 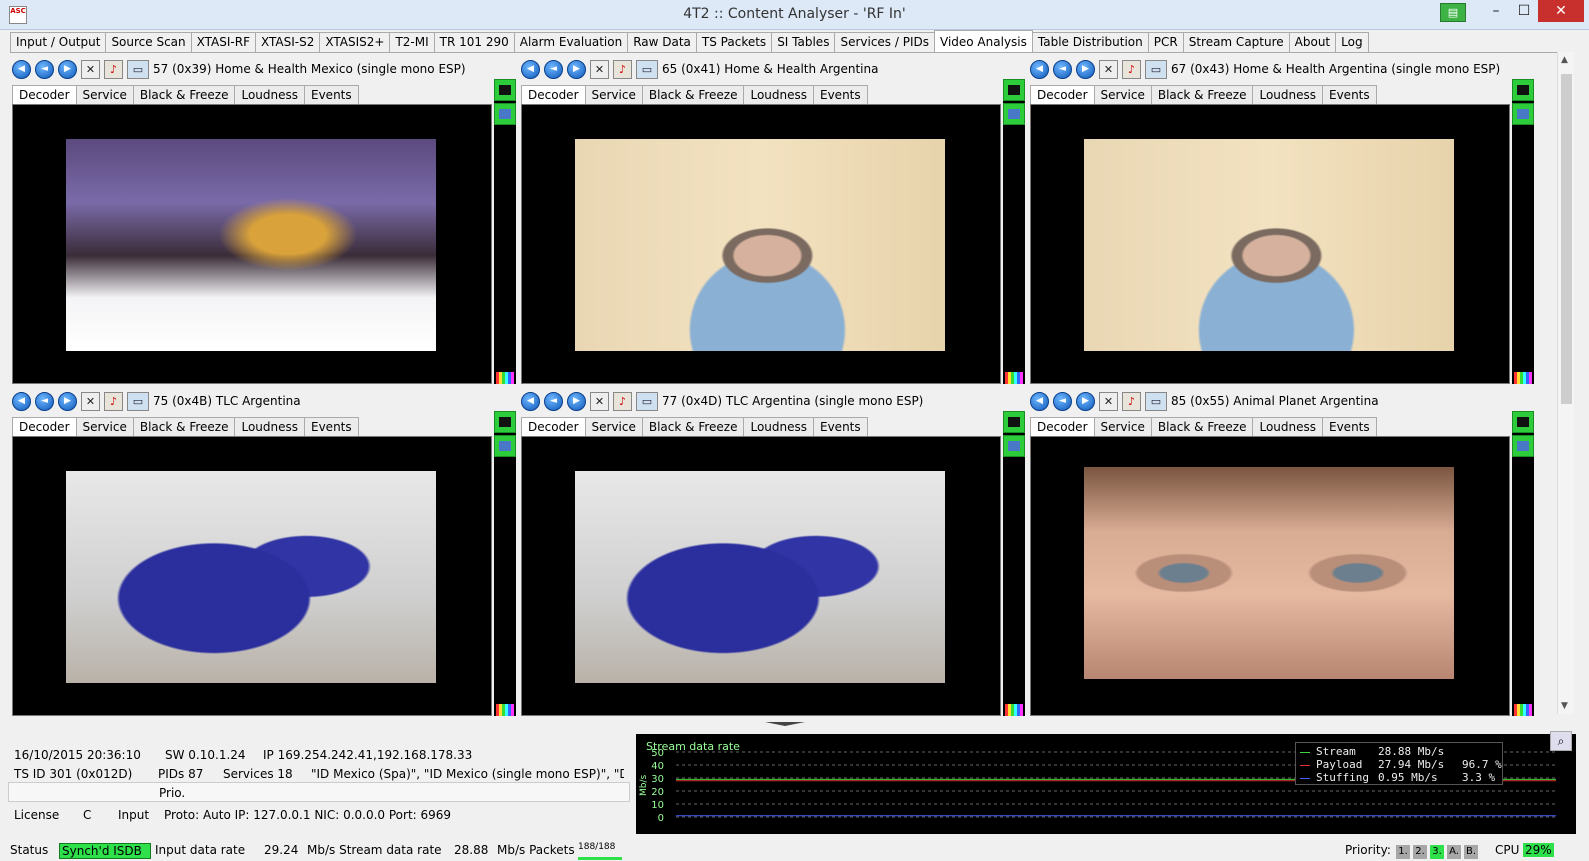 I want to click on scroll-thumb, so click(x=1566, y=239).